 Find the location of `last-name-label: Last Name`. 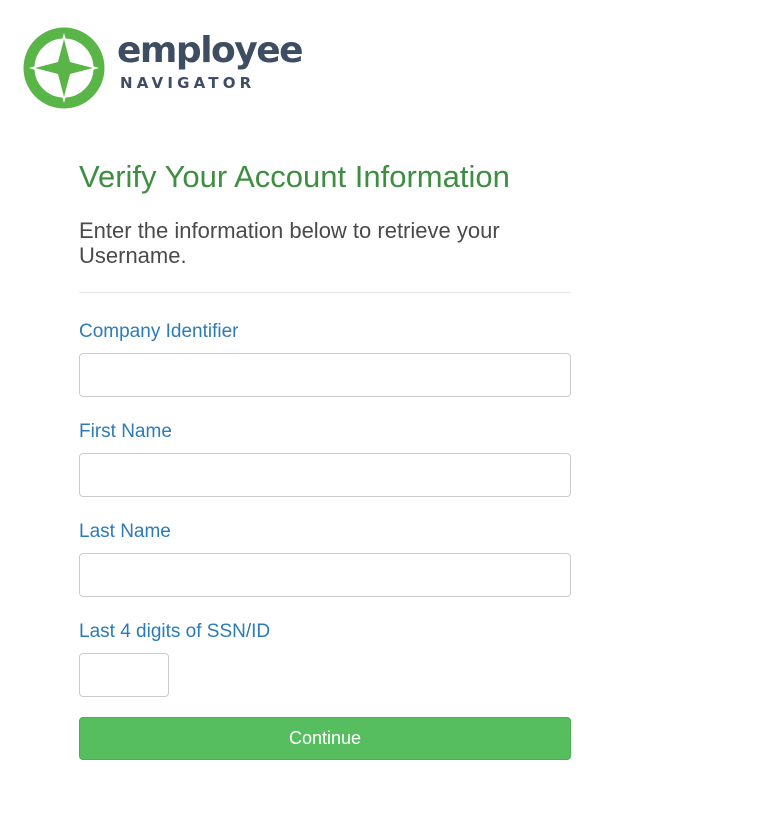

last-name-label: Last Name is located at coordinates (125, 531).